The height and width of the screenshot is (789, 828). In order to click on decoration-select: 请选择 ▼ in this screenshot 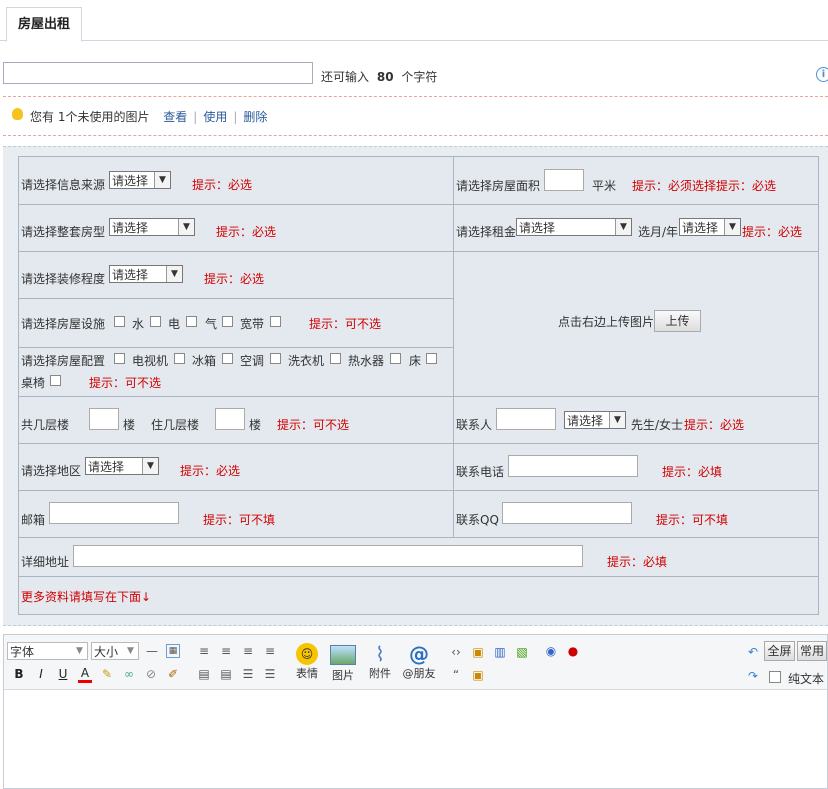, I will do `click(146, 274)`.